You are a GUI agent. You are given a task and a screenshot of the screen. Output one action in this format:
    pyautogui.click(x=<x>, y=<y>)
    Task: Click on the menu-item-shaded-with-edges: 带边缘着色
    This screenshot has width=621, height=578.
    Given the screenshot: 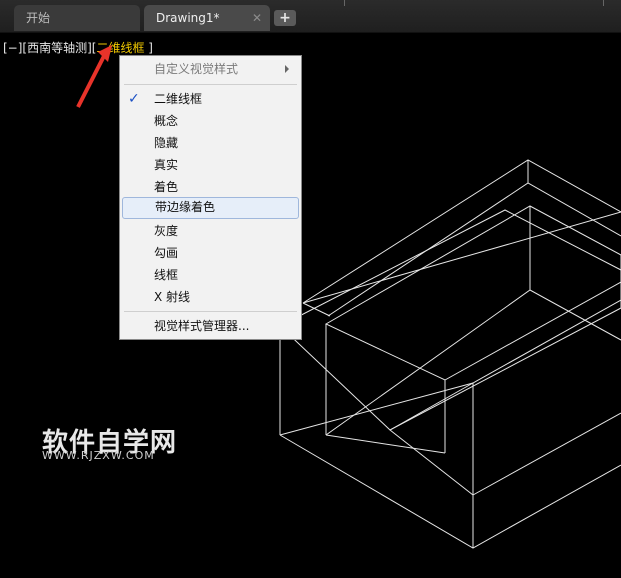 What is the action you would take?
    pyautogui.click(x=210, y=208)
    